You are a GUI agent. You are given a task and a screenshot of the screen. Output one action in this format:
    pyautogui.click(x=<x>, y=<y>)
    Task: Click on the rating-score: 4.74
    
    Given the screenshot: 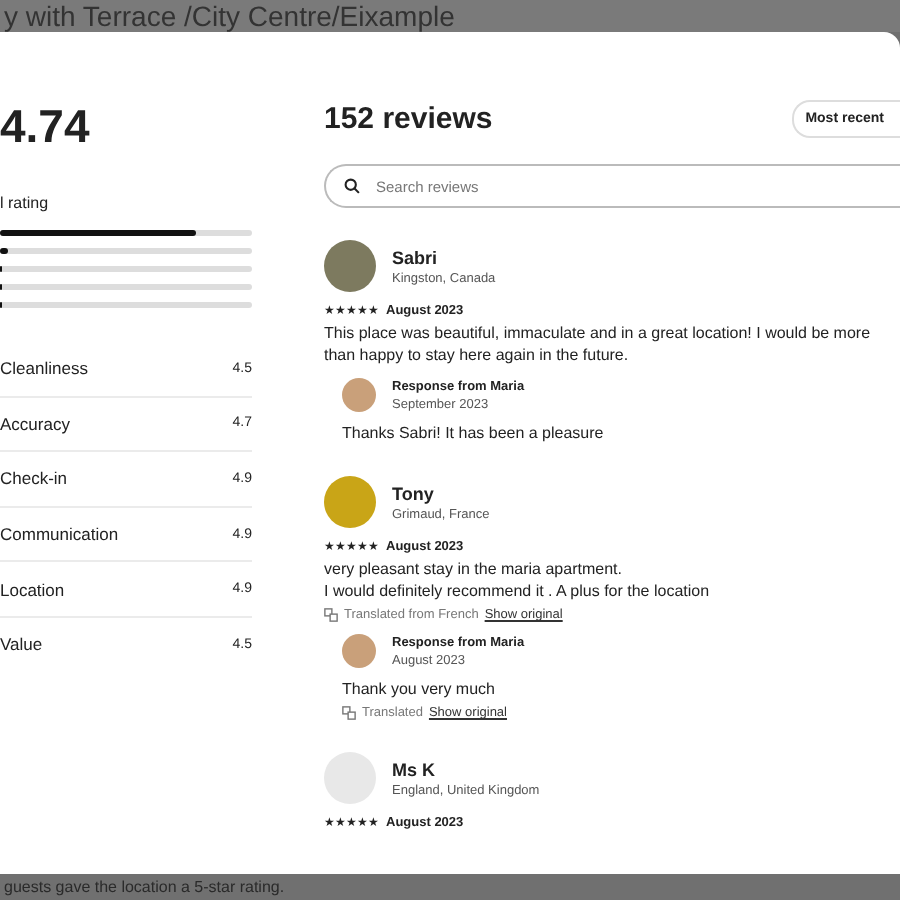 What is the action you would take?
    pyautogui.click(x=46, y=127)
    